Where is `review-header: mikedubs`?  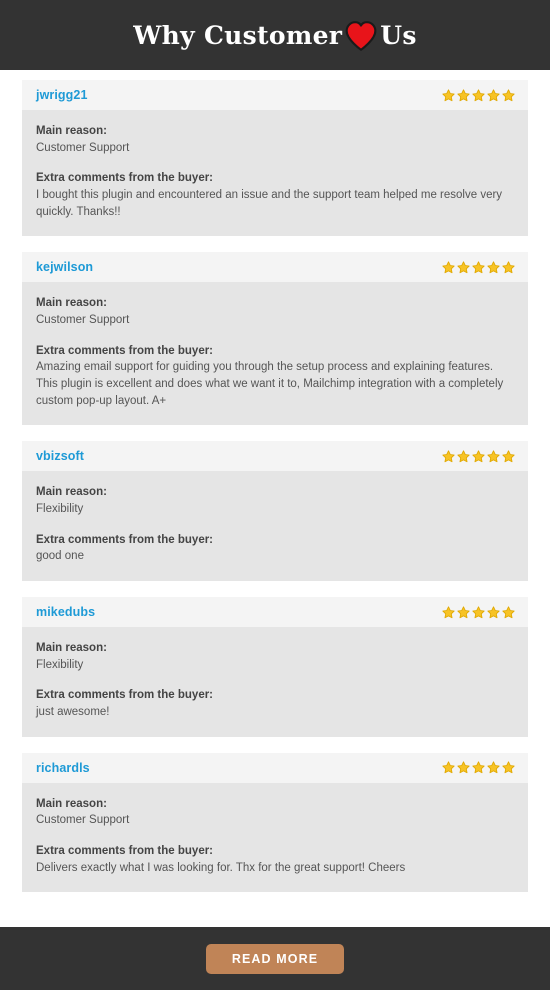
review-header: mikedubs is located at coordinates (275, 612).